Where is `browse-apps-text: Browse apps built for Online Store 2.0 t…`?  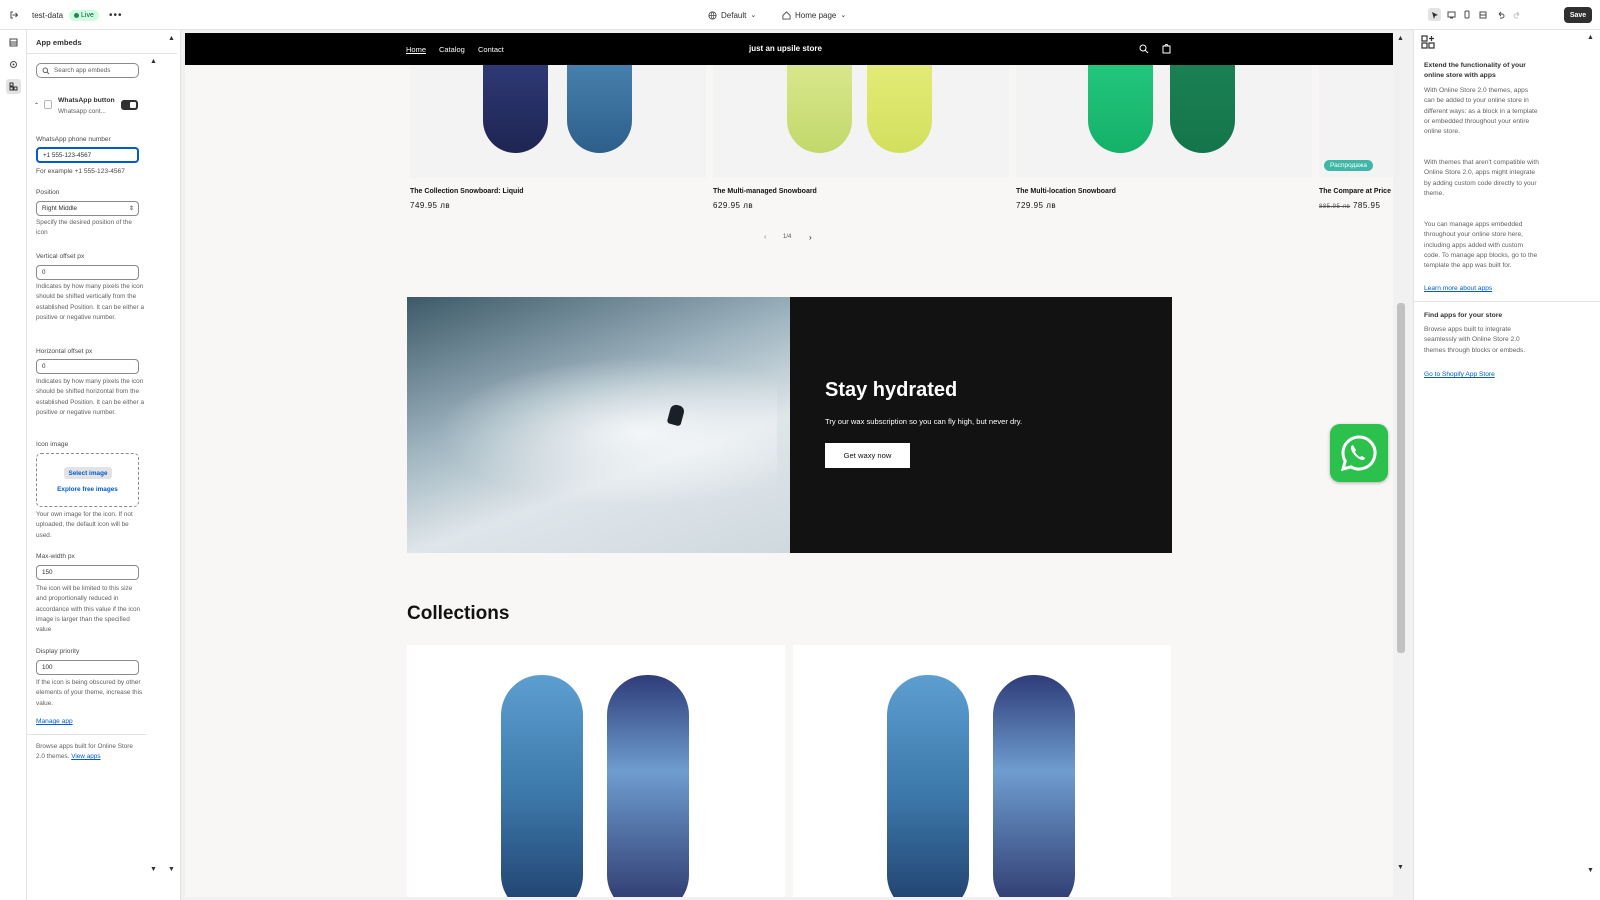 browse-apps-text: Browse apps built for Online Store 2.0 t… is located at coordinates (86, 752).